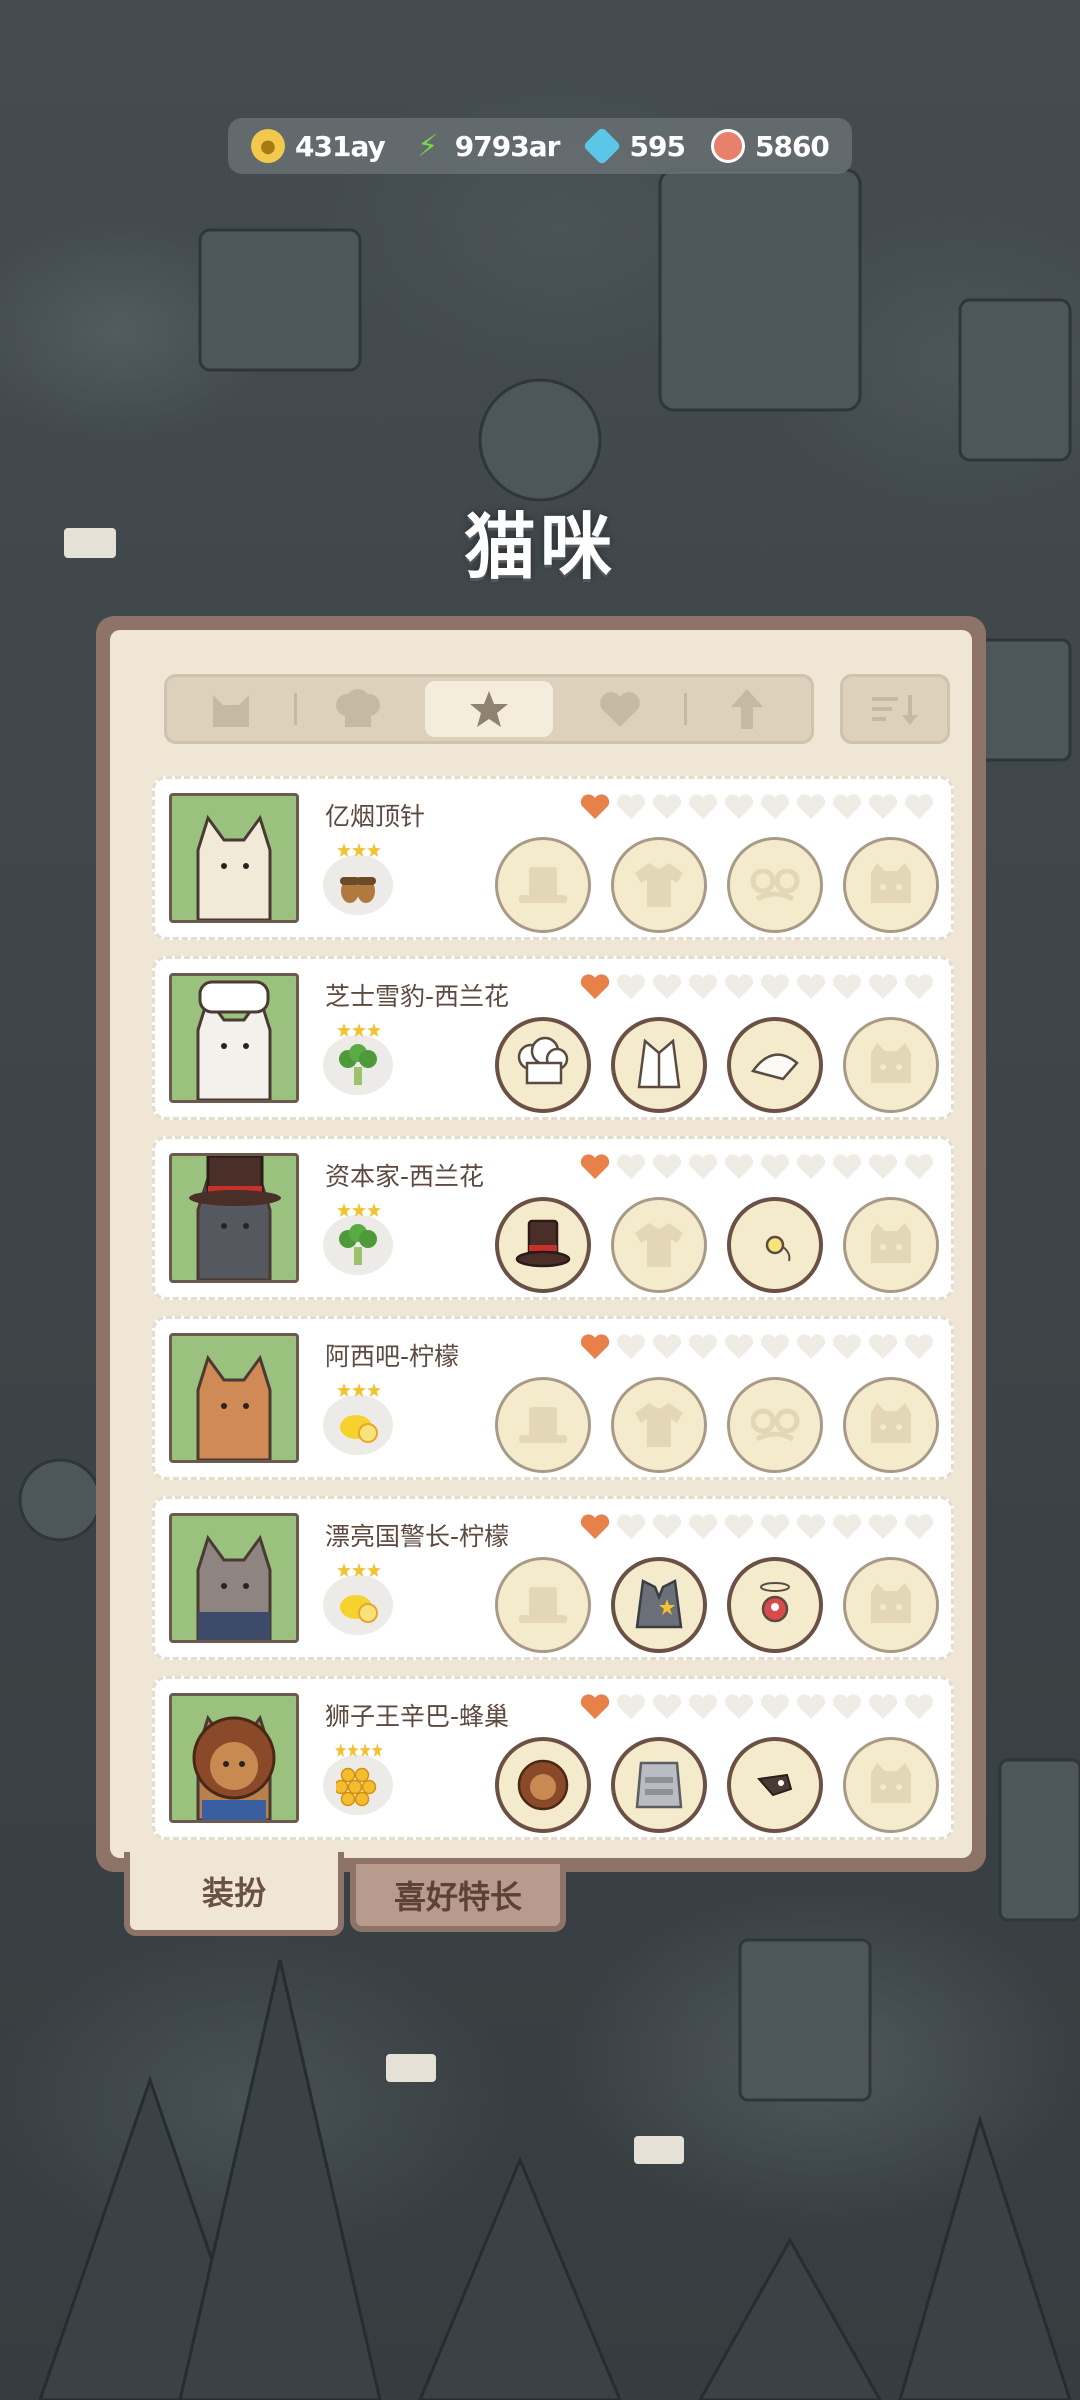 The image size is (1080, 2400). I want to click on currency-energy: ⚡ 9793ar, so click(485, 146).